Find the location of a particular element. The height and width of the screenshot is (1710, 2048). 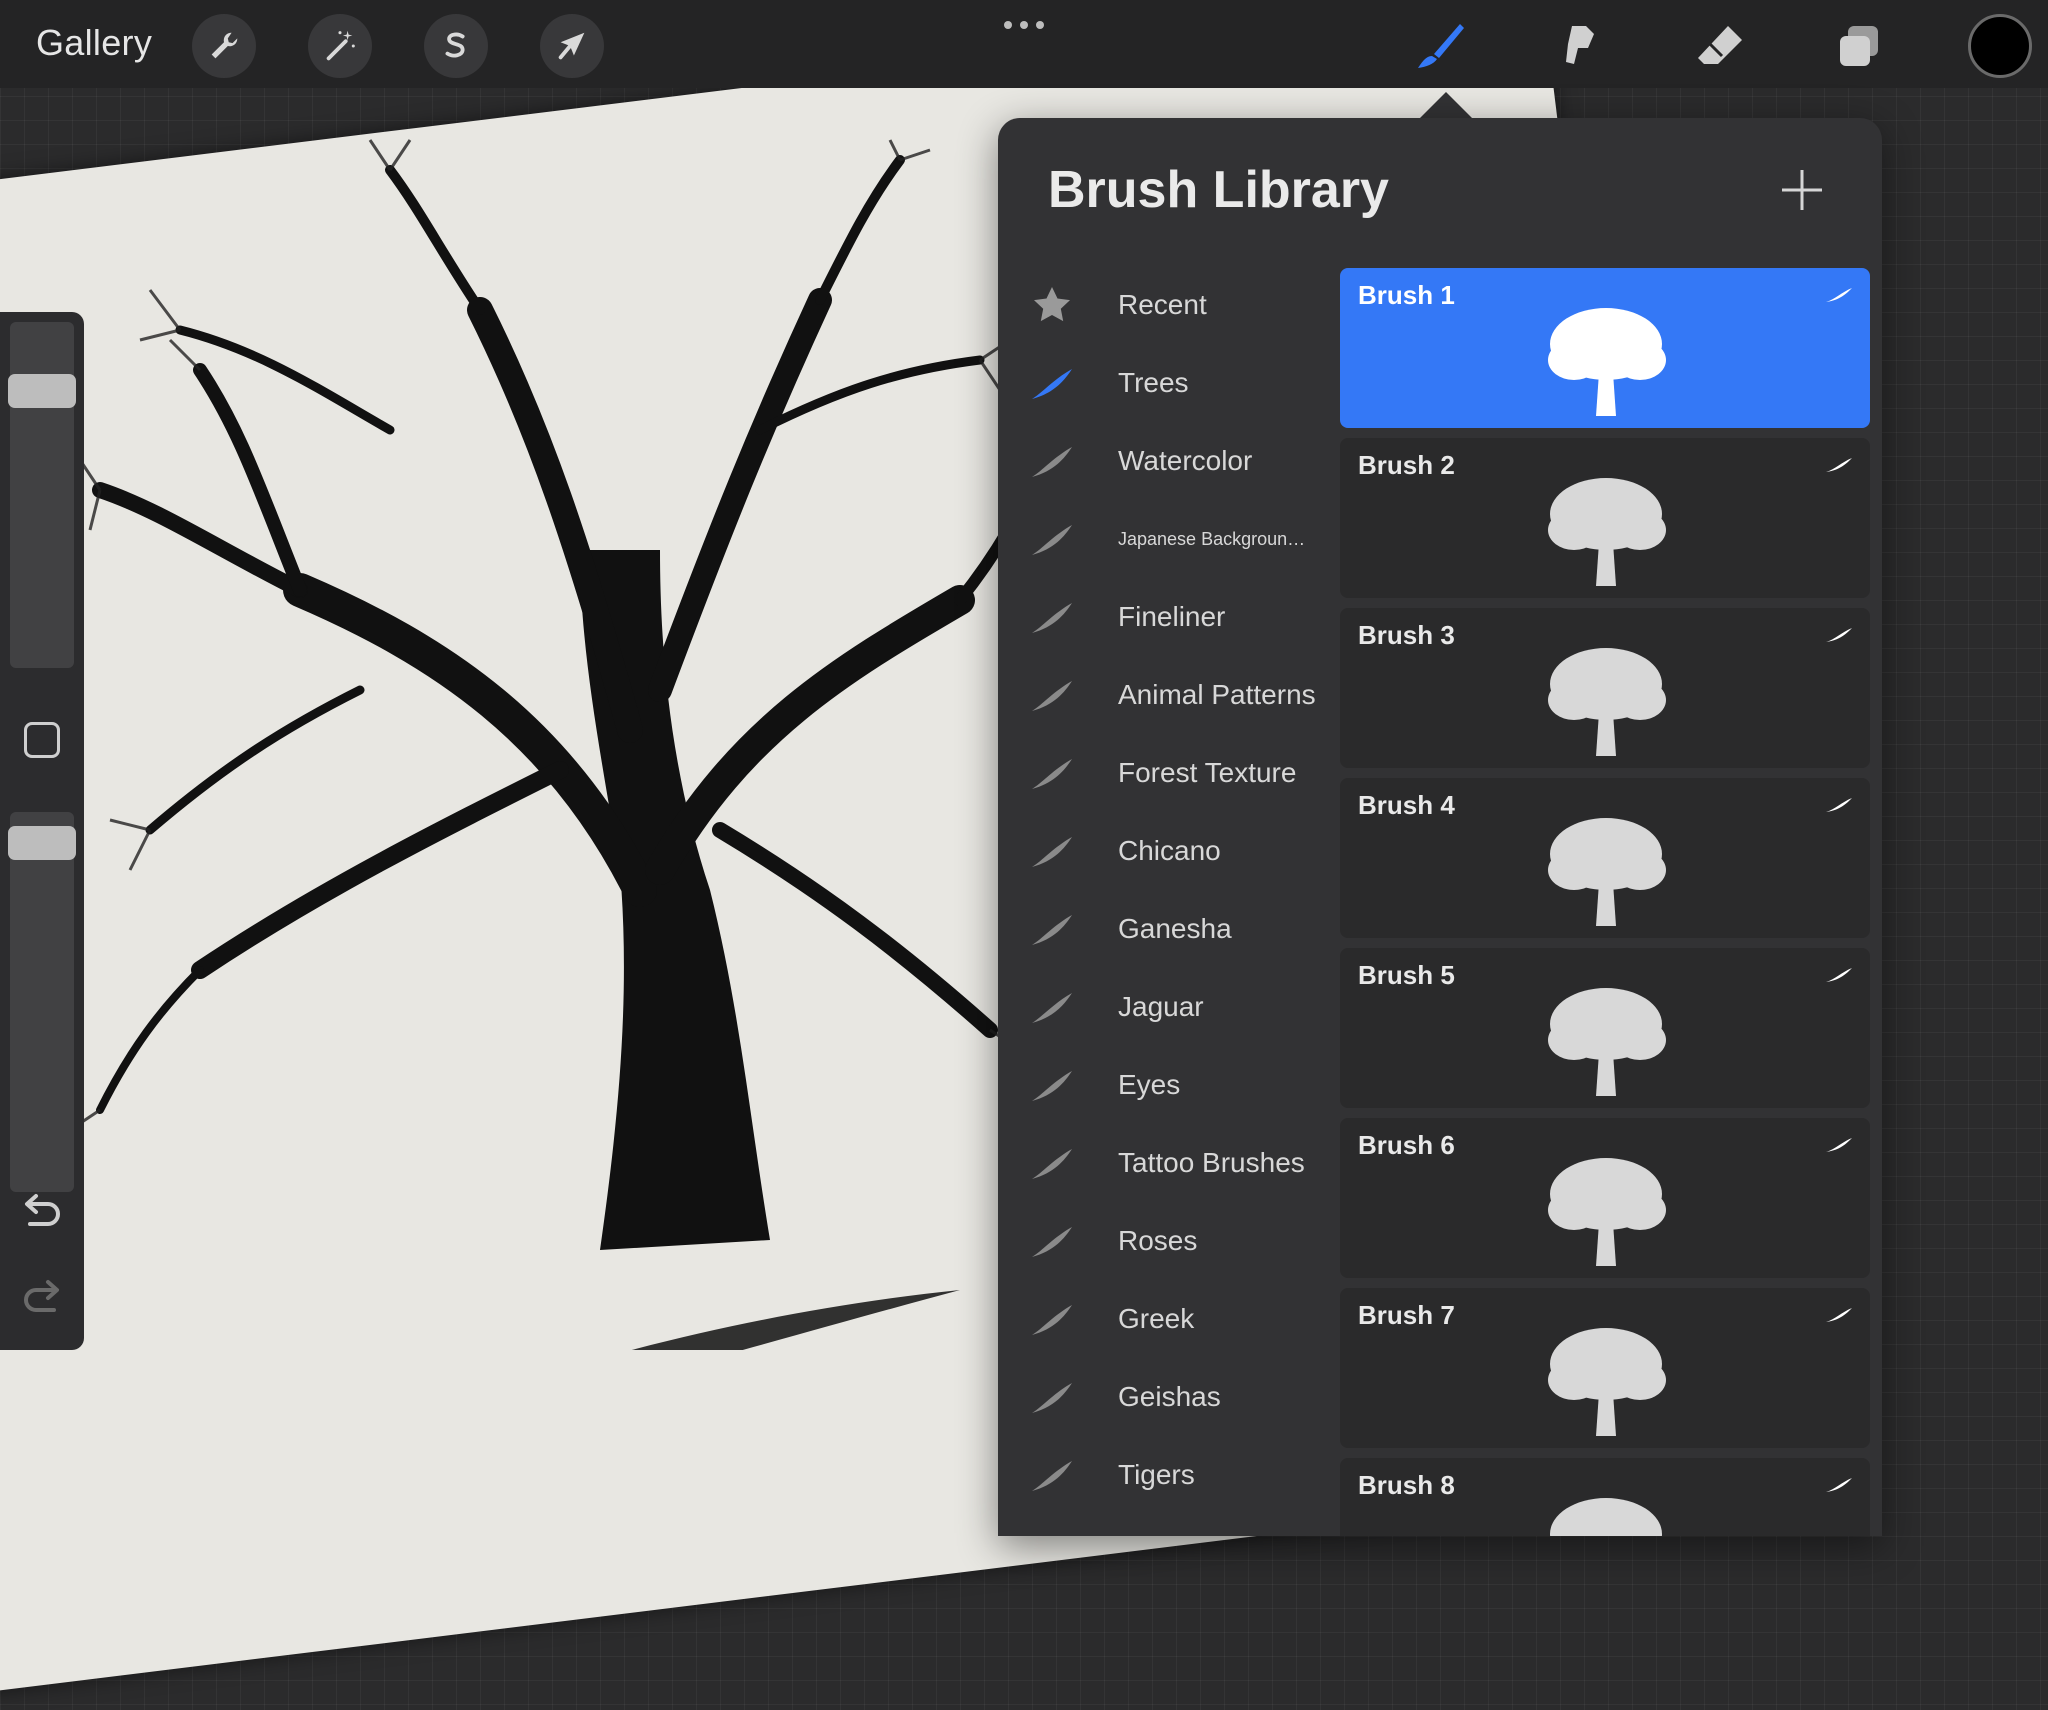

gallery-button: Gallery is located at coordinates (94, 43).